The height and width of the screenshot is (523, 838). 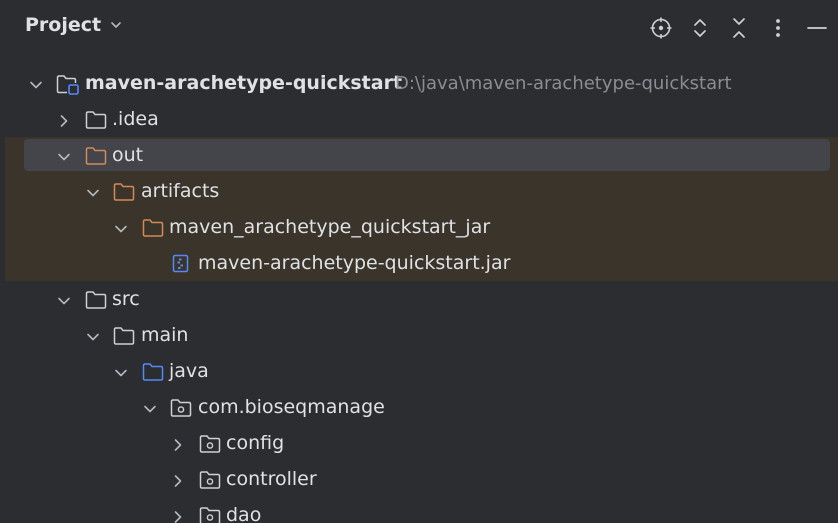 I want to click on source-folder-icon, so click(x=153, y=372).